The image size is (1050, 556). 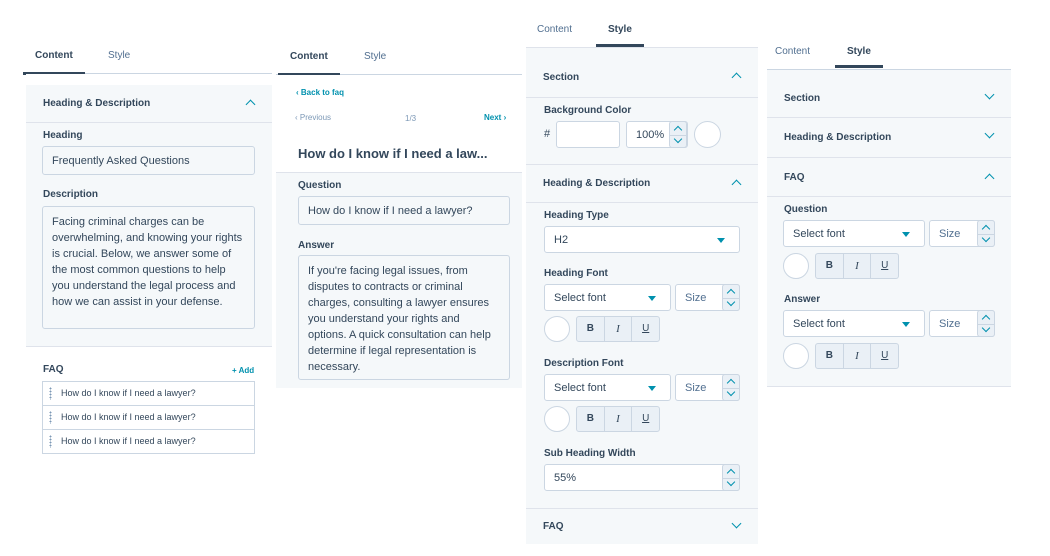 I want to click on back-to-faq-link: ‹ Back to faq, so click(x=320, y=92).